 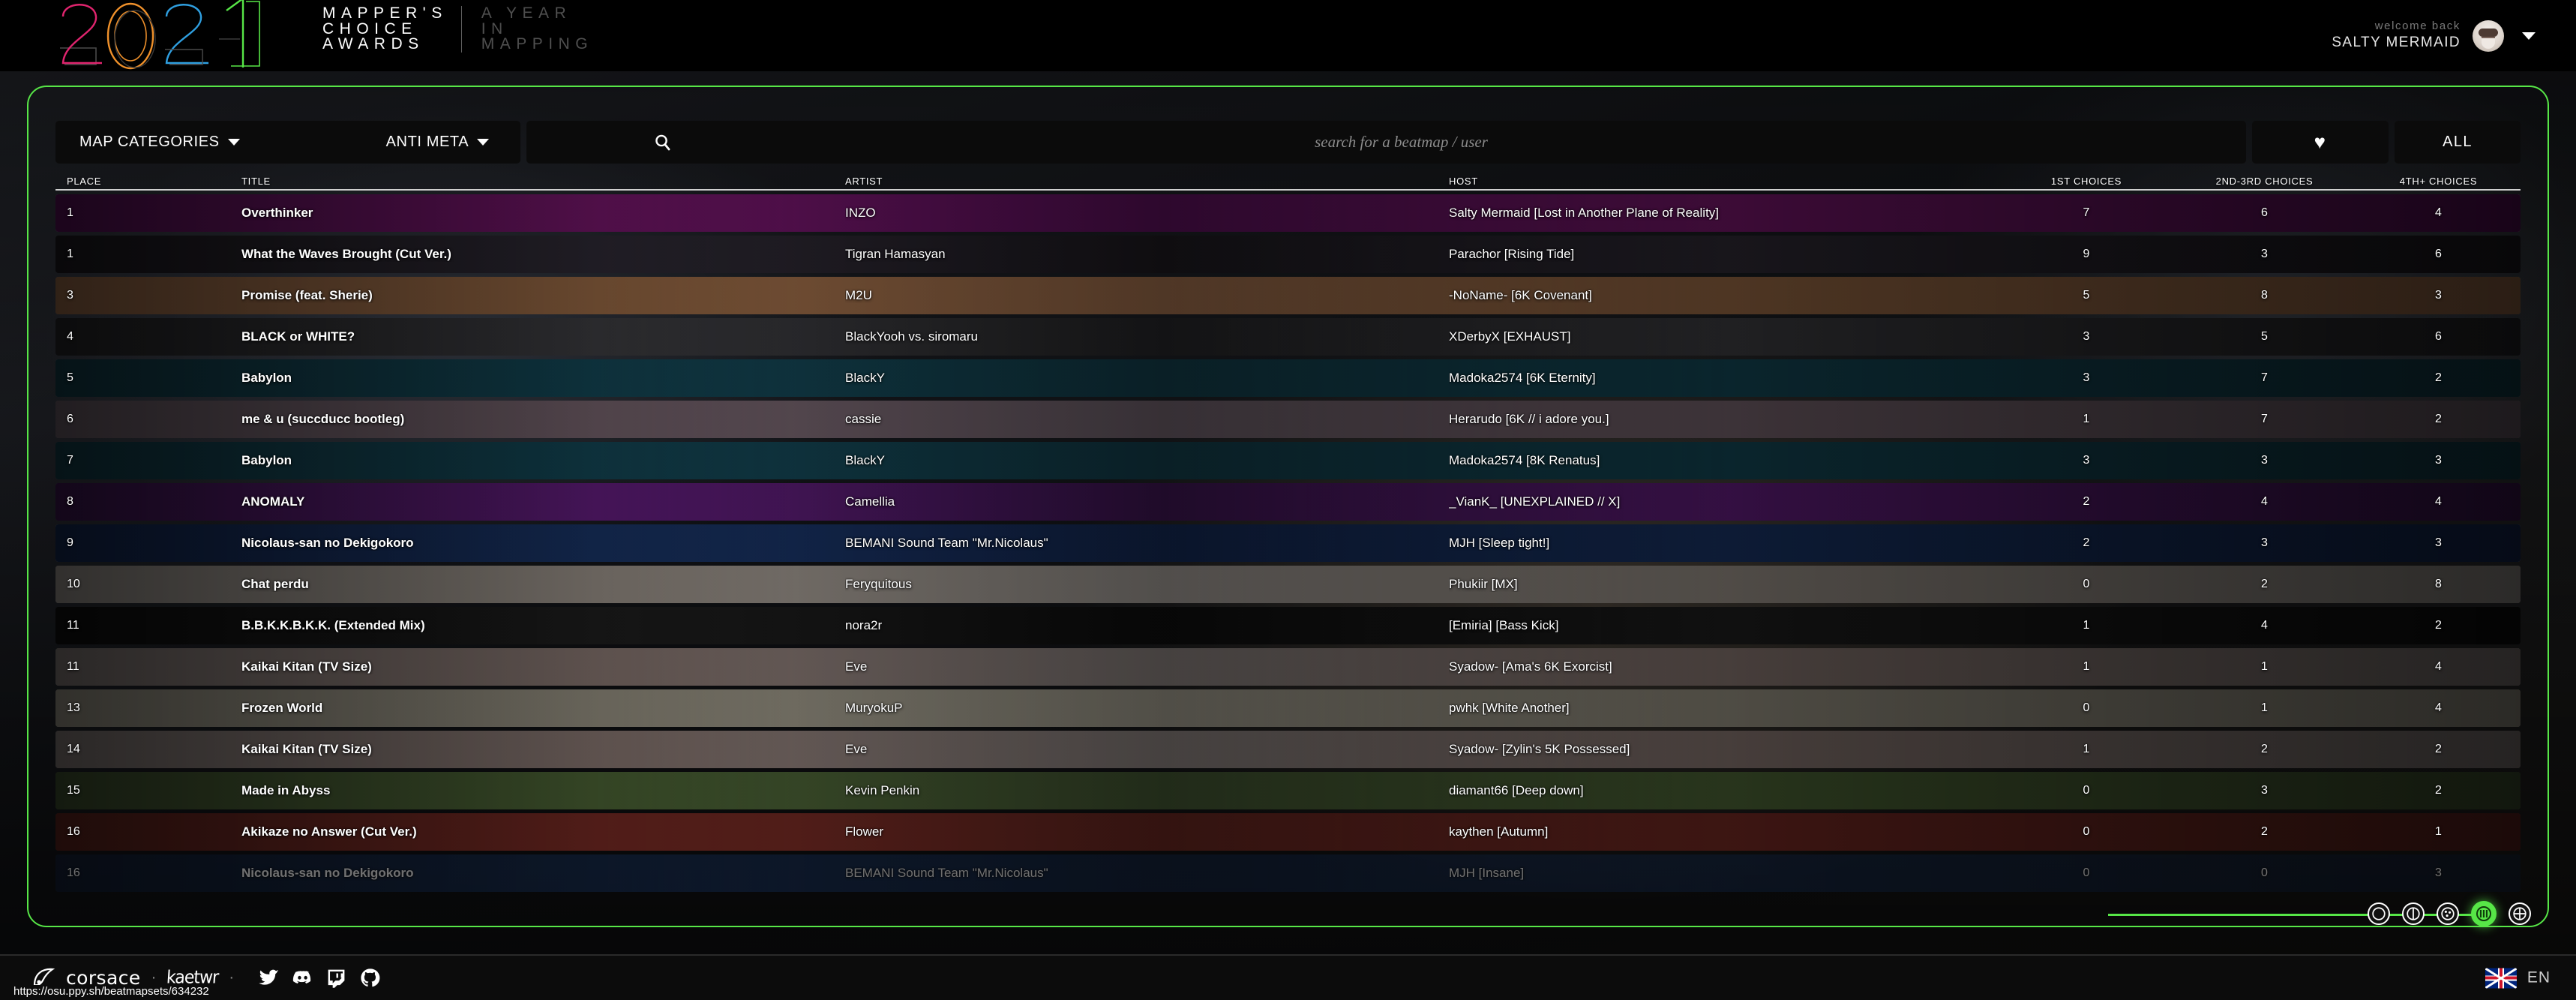 I want to click on column-header-host: HOST, so click(x=1725, y=181).